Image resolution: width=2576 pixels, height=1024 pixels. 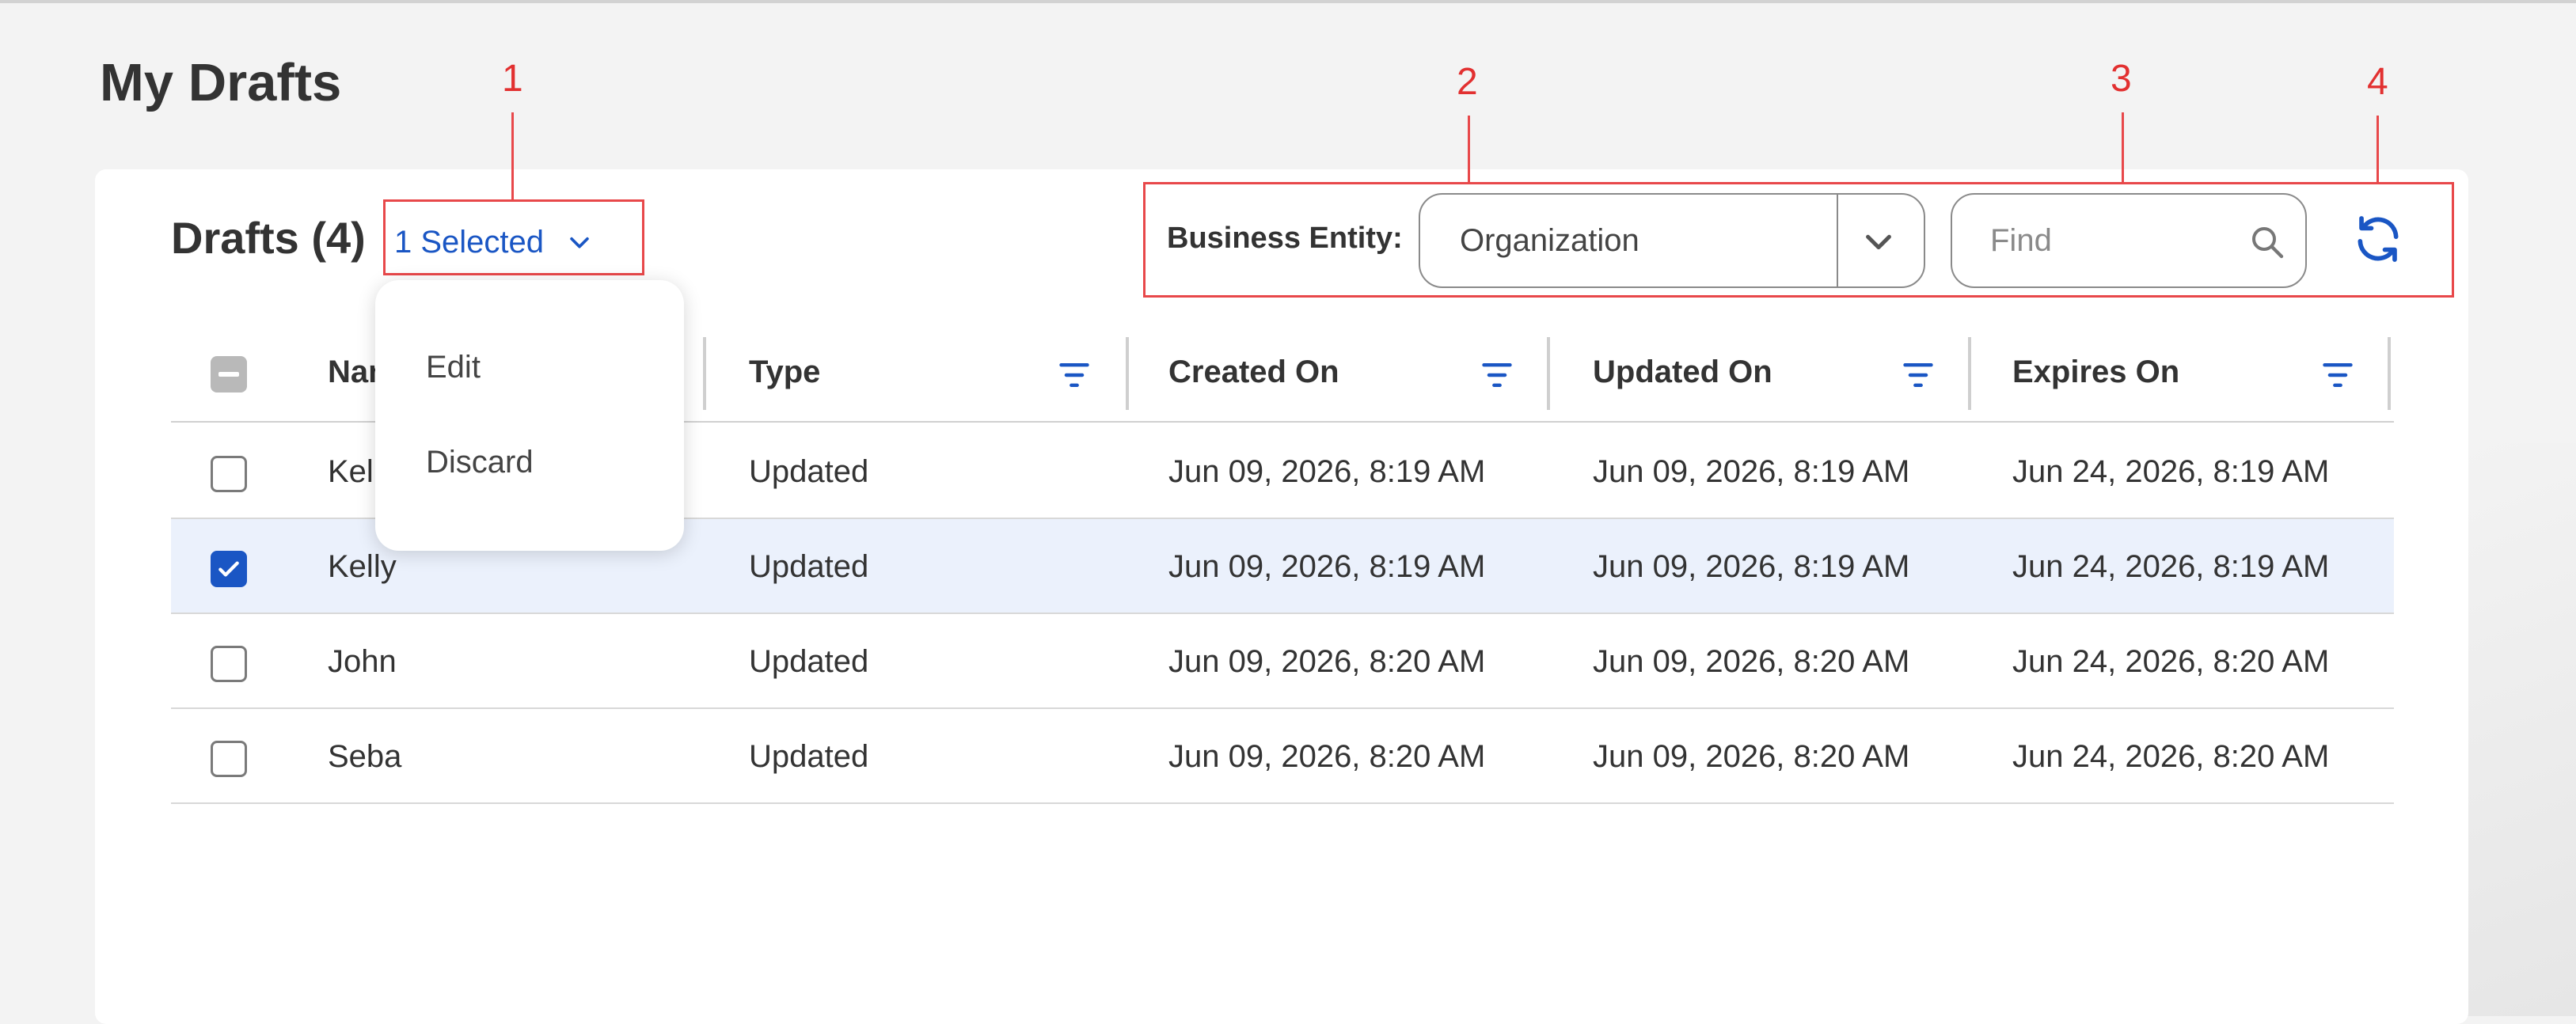 What do you see at coordinates (2378, 239) in the screenshot?
I see `refresh-icon` at bounding box center [2378, 239].